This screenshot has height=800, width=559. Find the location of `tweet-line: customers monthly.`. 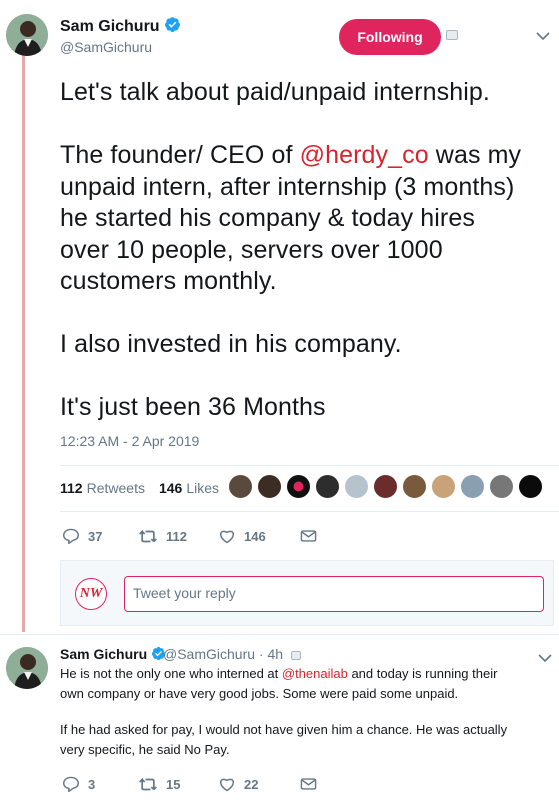

tweet-line: customers monthly. is located at coordinates (168, 281).